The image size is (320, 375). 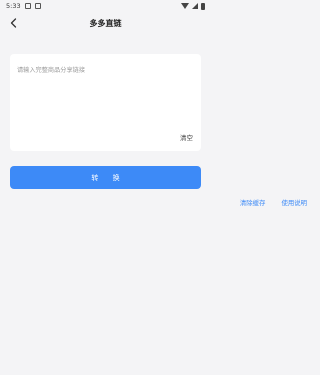 I want to click on action-links: 清除缓存 使用说明, so click(x=273, y=202).